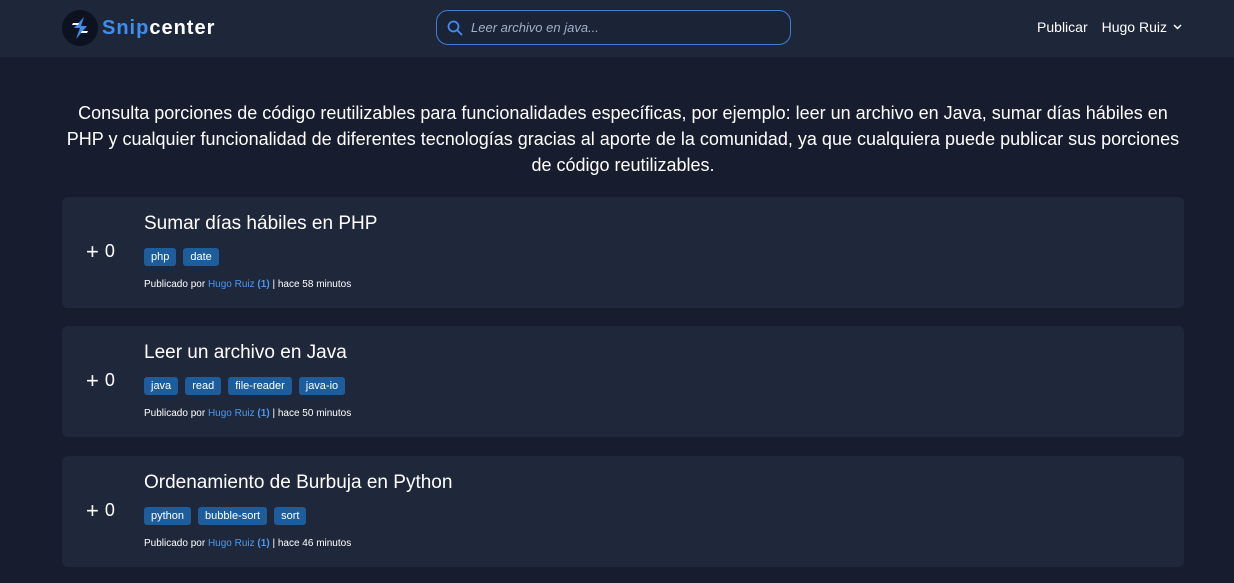 This screenshot has height=583, width=1234. Describe the element at coordinates (245, 353) in the screenshot. I see `snippet-title: Leer un archivo en Java` at that location.